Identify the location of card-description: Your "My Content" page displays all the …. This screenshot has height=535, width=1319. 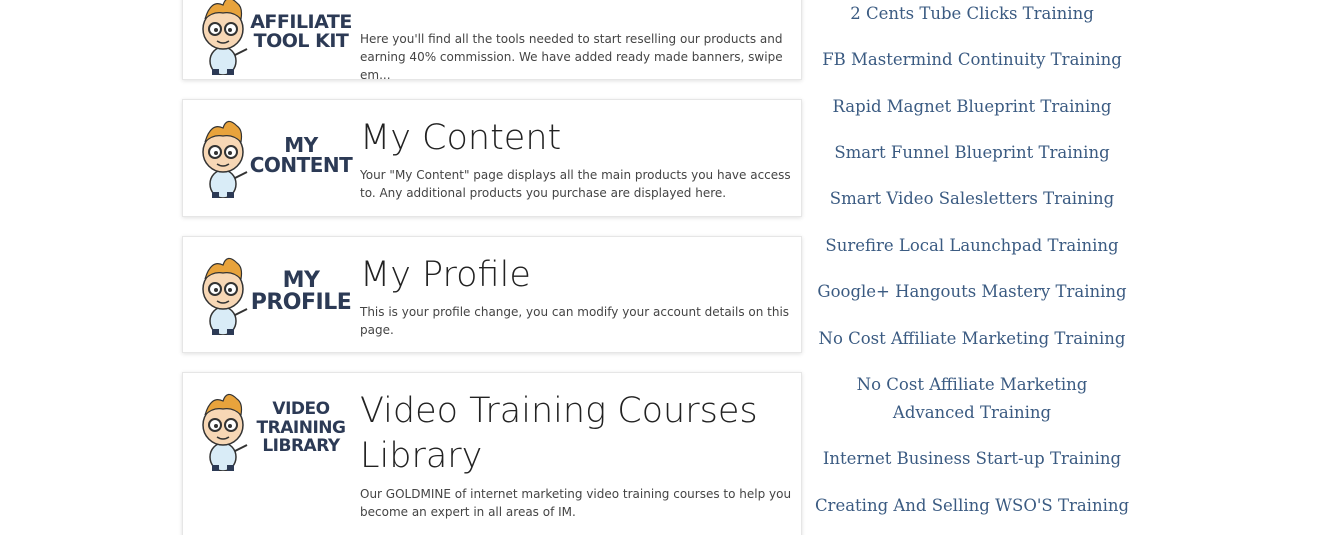
(575, 184).